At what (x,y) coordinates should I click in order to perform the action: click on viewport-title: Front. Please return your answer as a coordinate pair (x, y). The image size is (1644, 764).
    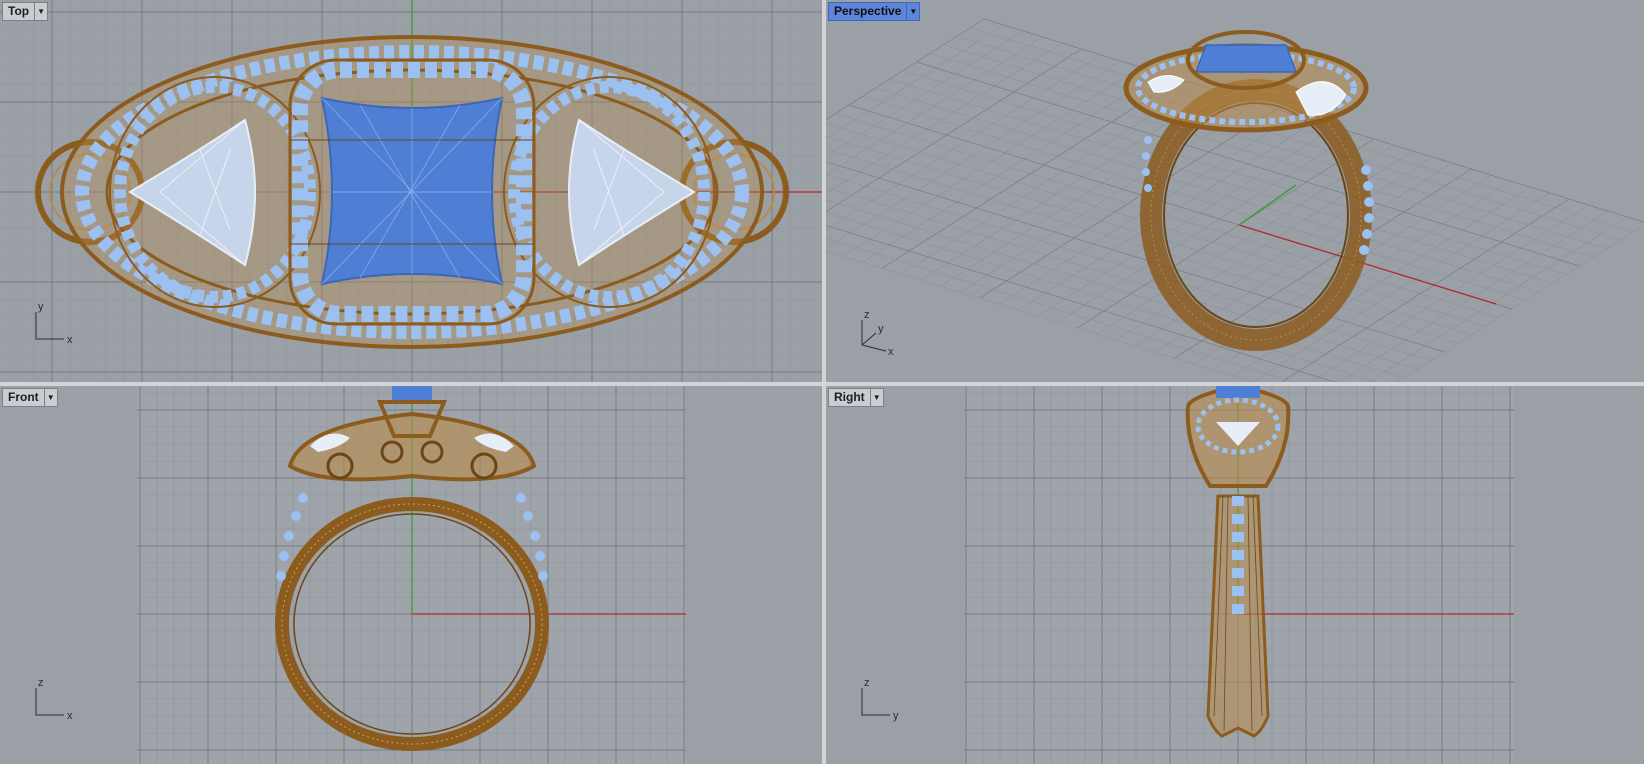
    Looking at the image, I should click on (23, 397).